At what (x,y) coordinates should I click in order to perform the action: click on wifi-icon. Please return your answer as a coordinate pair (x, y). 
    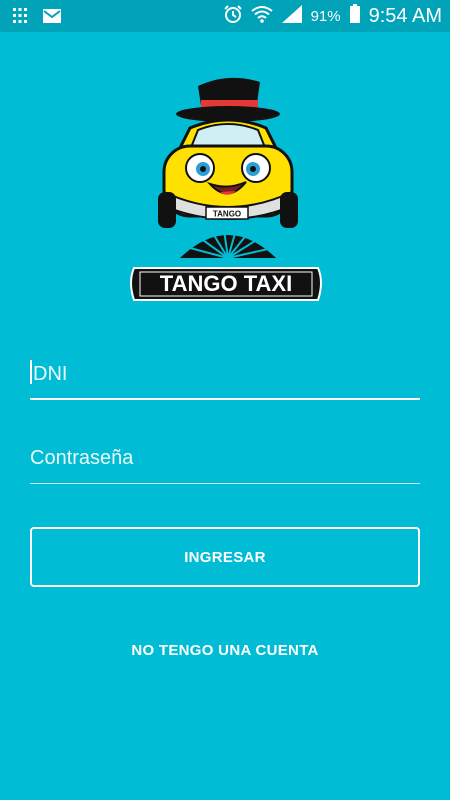
    Looking at the image, I should click on (261, 16).